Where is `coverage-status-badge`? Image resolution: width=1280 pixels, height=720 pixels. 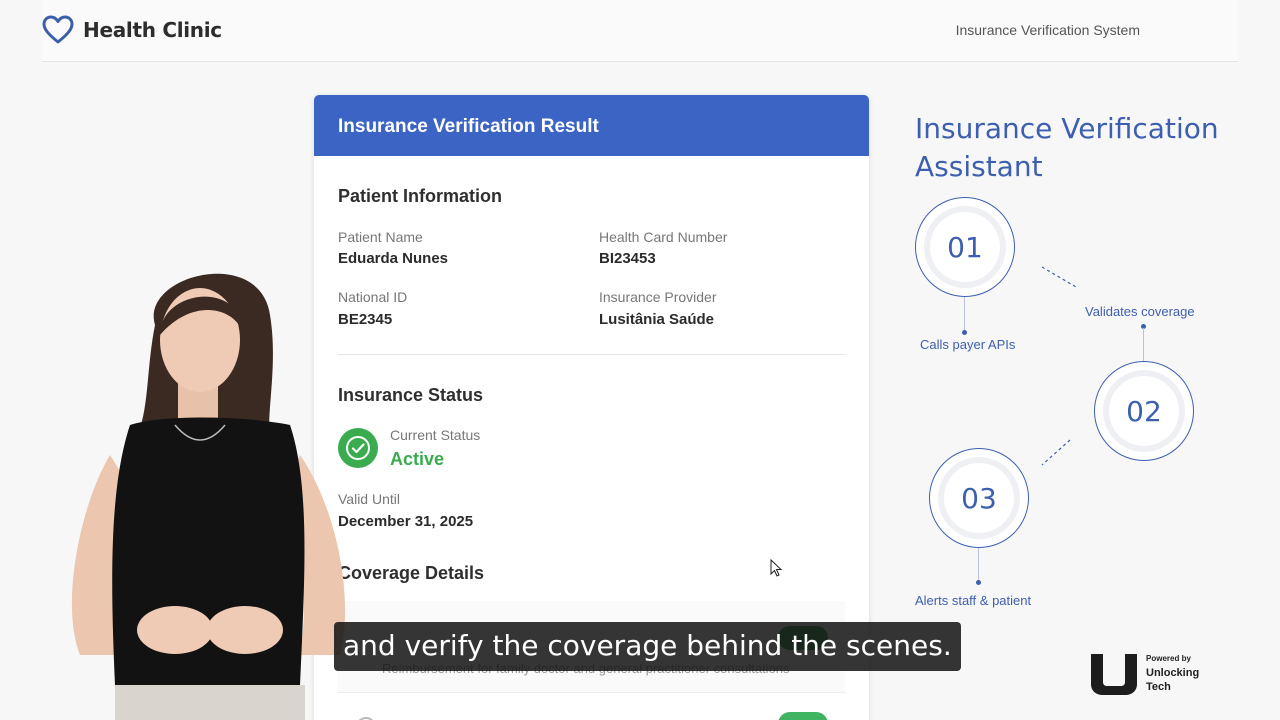
coverage-status-badge is located at coordinates (803, 716).